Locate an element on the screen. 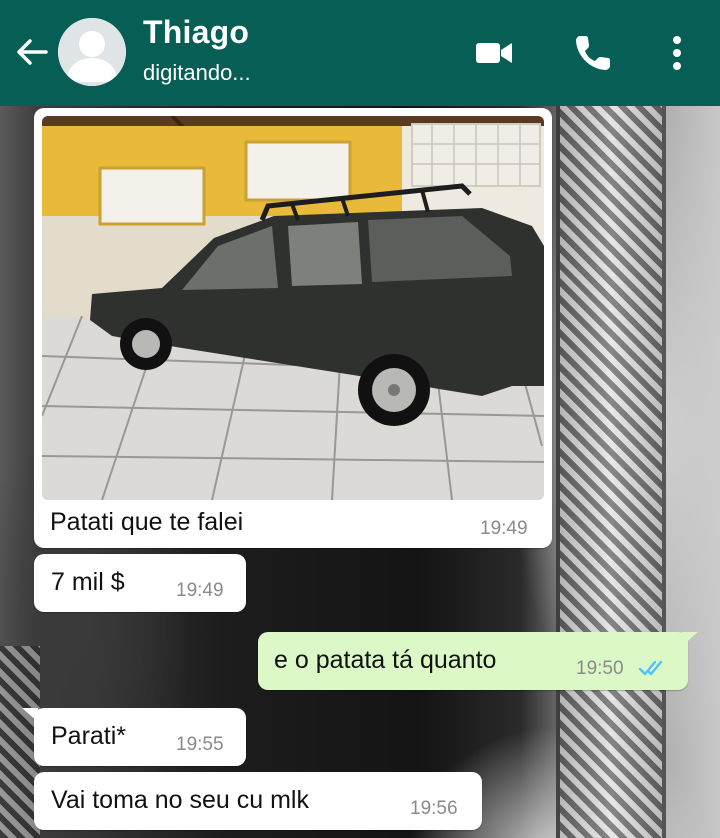  bubble-tail is located at coordinates (690, 639).